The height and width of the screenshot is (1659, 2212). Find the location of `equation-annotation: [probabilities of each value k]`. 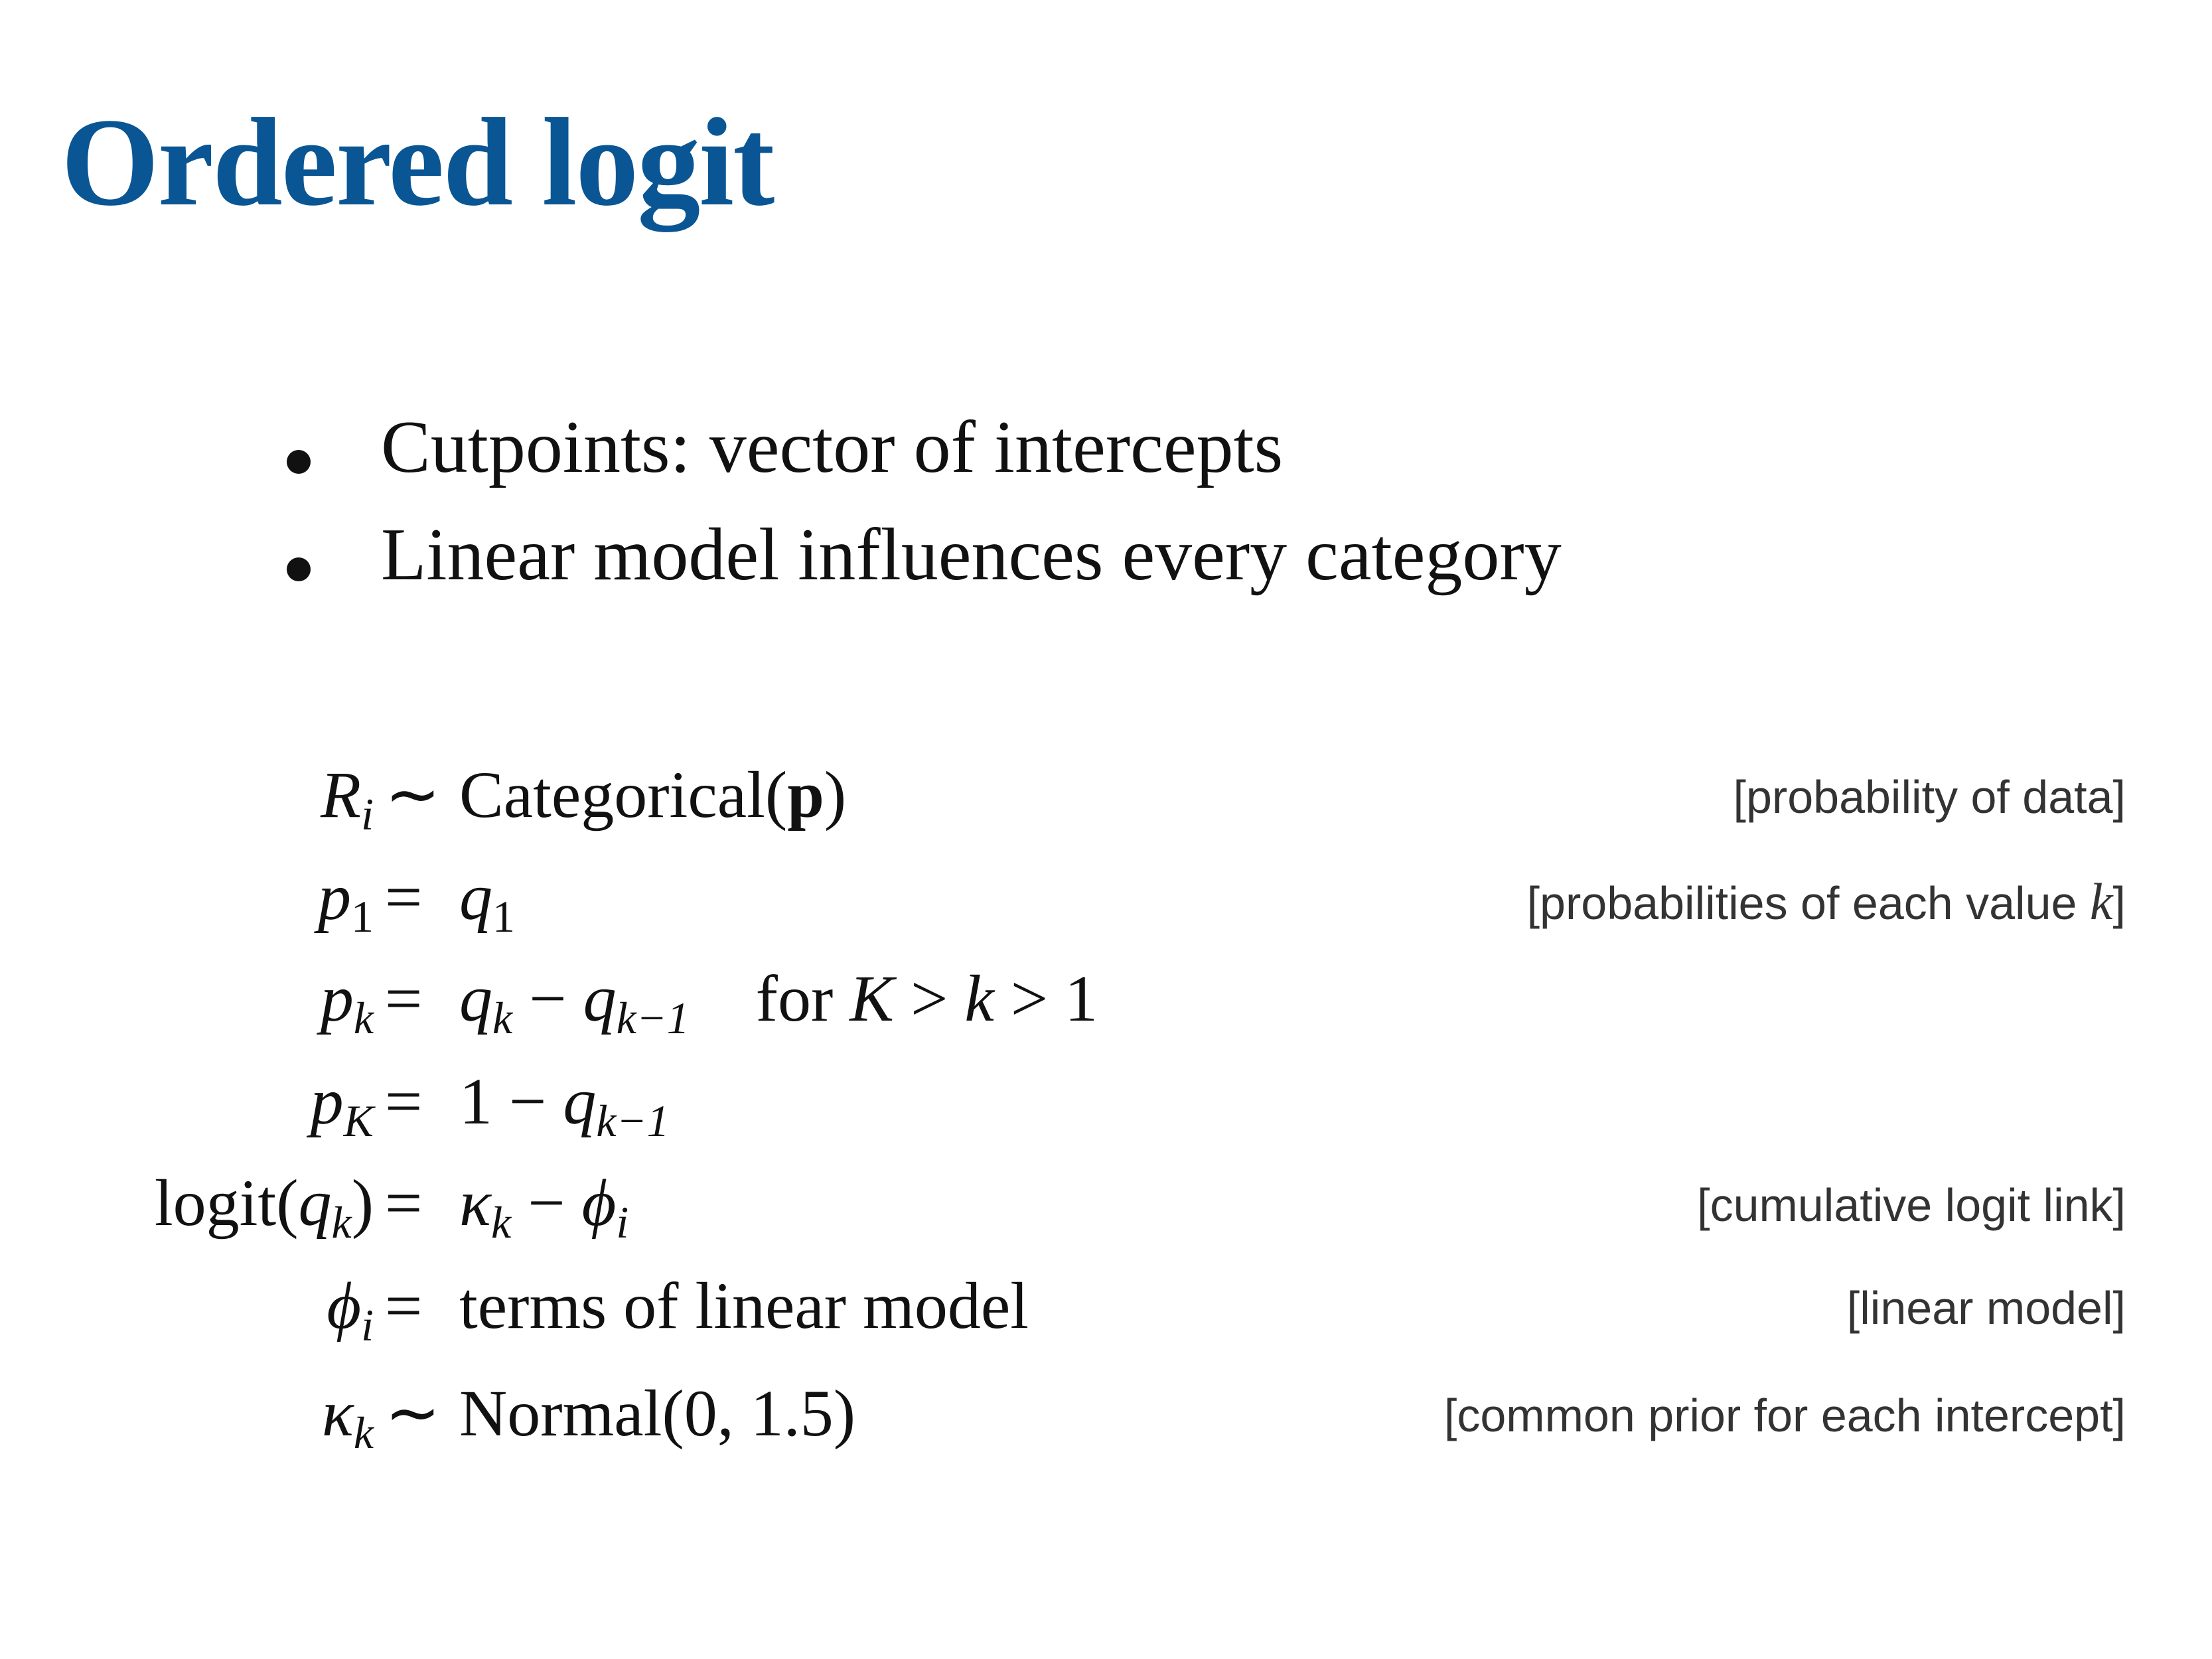

equation-annotation: [probabilities of each value k] is located at coordinates (1826, 901).